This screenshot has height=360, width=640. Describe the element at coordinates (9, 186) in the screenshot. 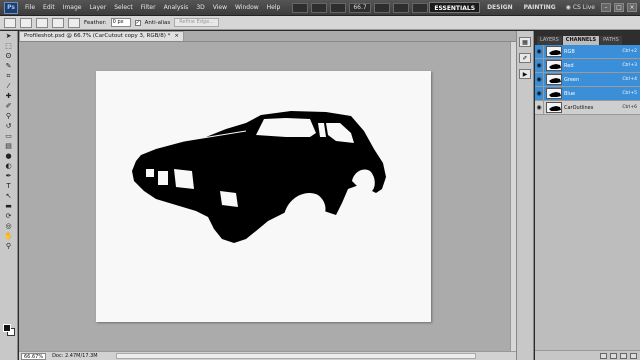

I see `type-tool-icon: T` at that location.